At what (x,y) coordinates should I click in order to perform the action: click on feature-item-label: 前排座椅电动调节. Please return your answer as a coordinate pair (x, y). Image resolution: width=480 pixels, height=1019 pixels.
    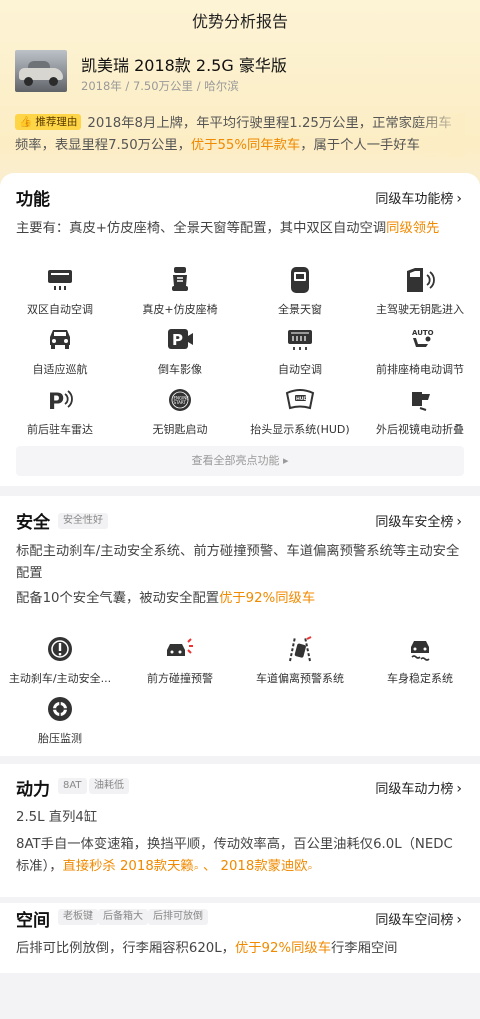
    Looking at the image, I should click on (420, 369).